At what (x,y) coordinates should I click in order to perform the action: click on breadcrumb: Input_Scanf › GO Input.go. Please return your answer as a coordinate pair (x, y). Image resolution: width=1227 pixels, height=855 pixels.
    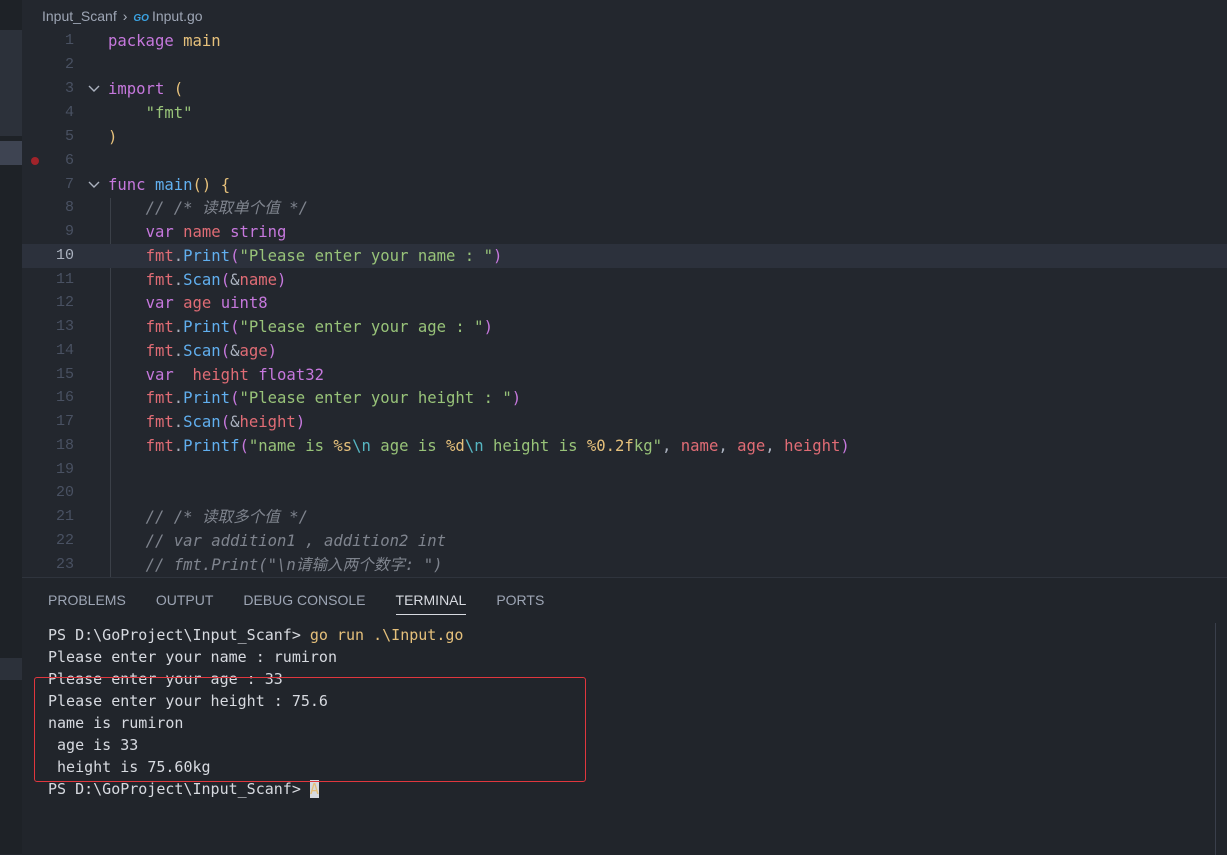
    Looking at the image, I should click on (122, 16).